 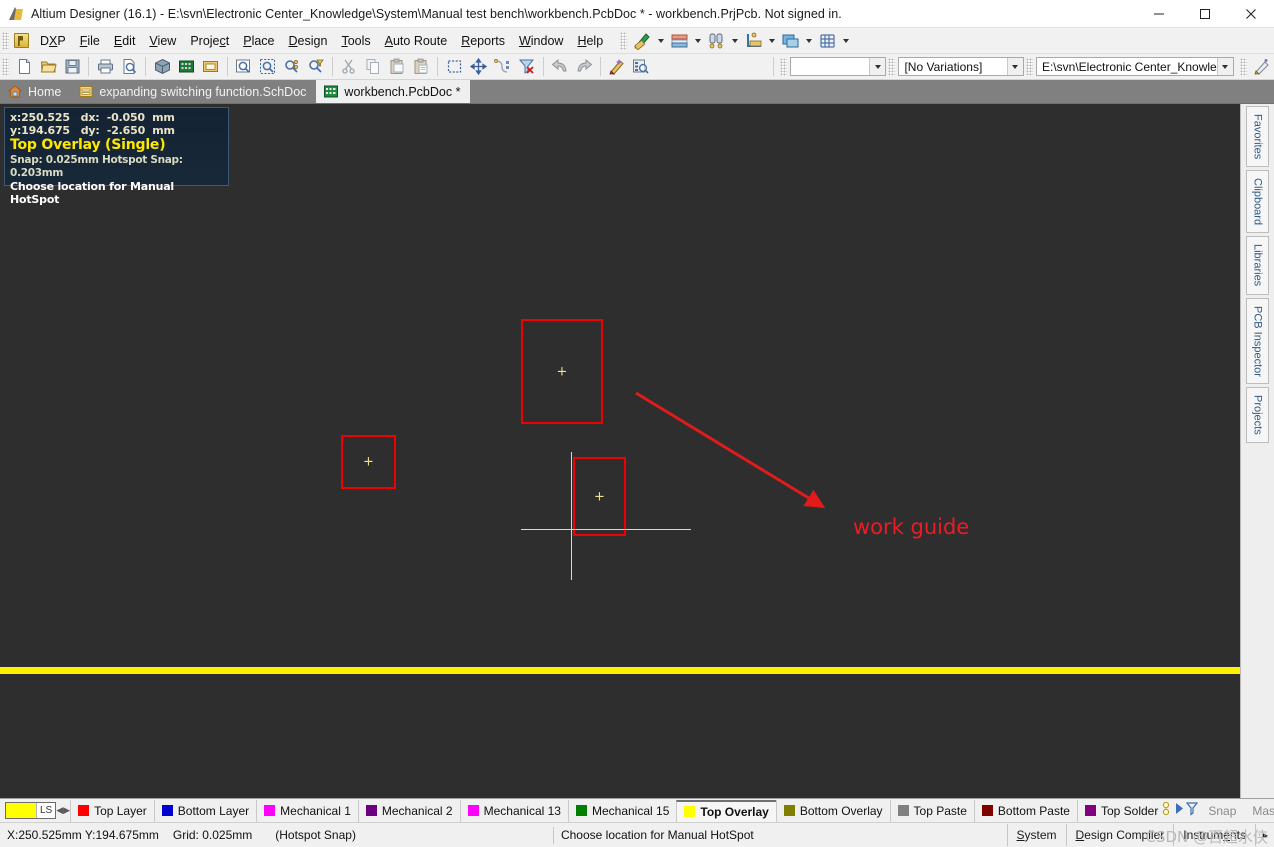 I want to click on menu-view: View, so click(x=162, y=41).